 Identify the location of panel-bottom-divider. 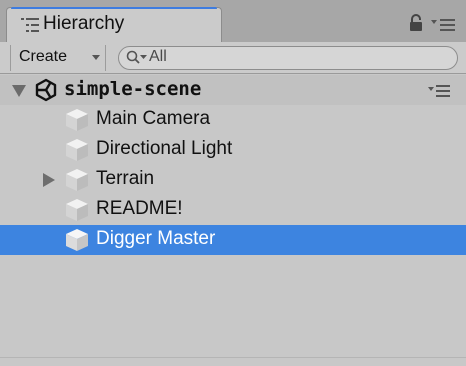
(233, 357).